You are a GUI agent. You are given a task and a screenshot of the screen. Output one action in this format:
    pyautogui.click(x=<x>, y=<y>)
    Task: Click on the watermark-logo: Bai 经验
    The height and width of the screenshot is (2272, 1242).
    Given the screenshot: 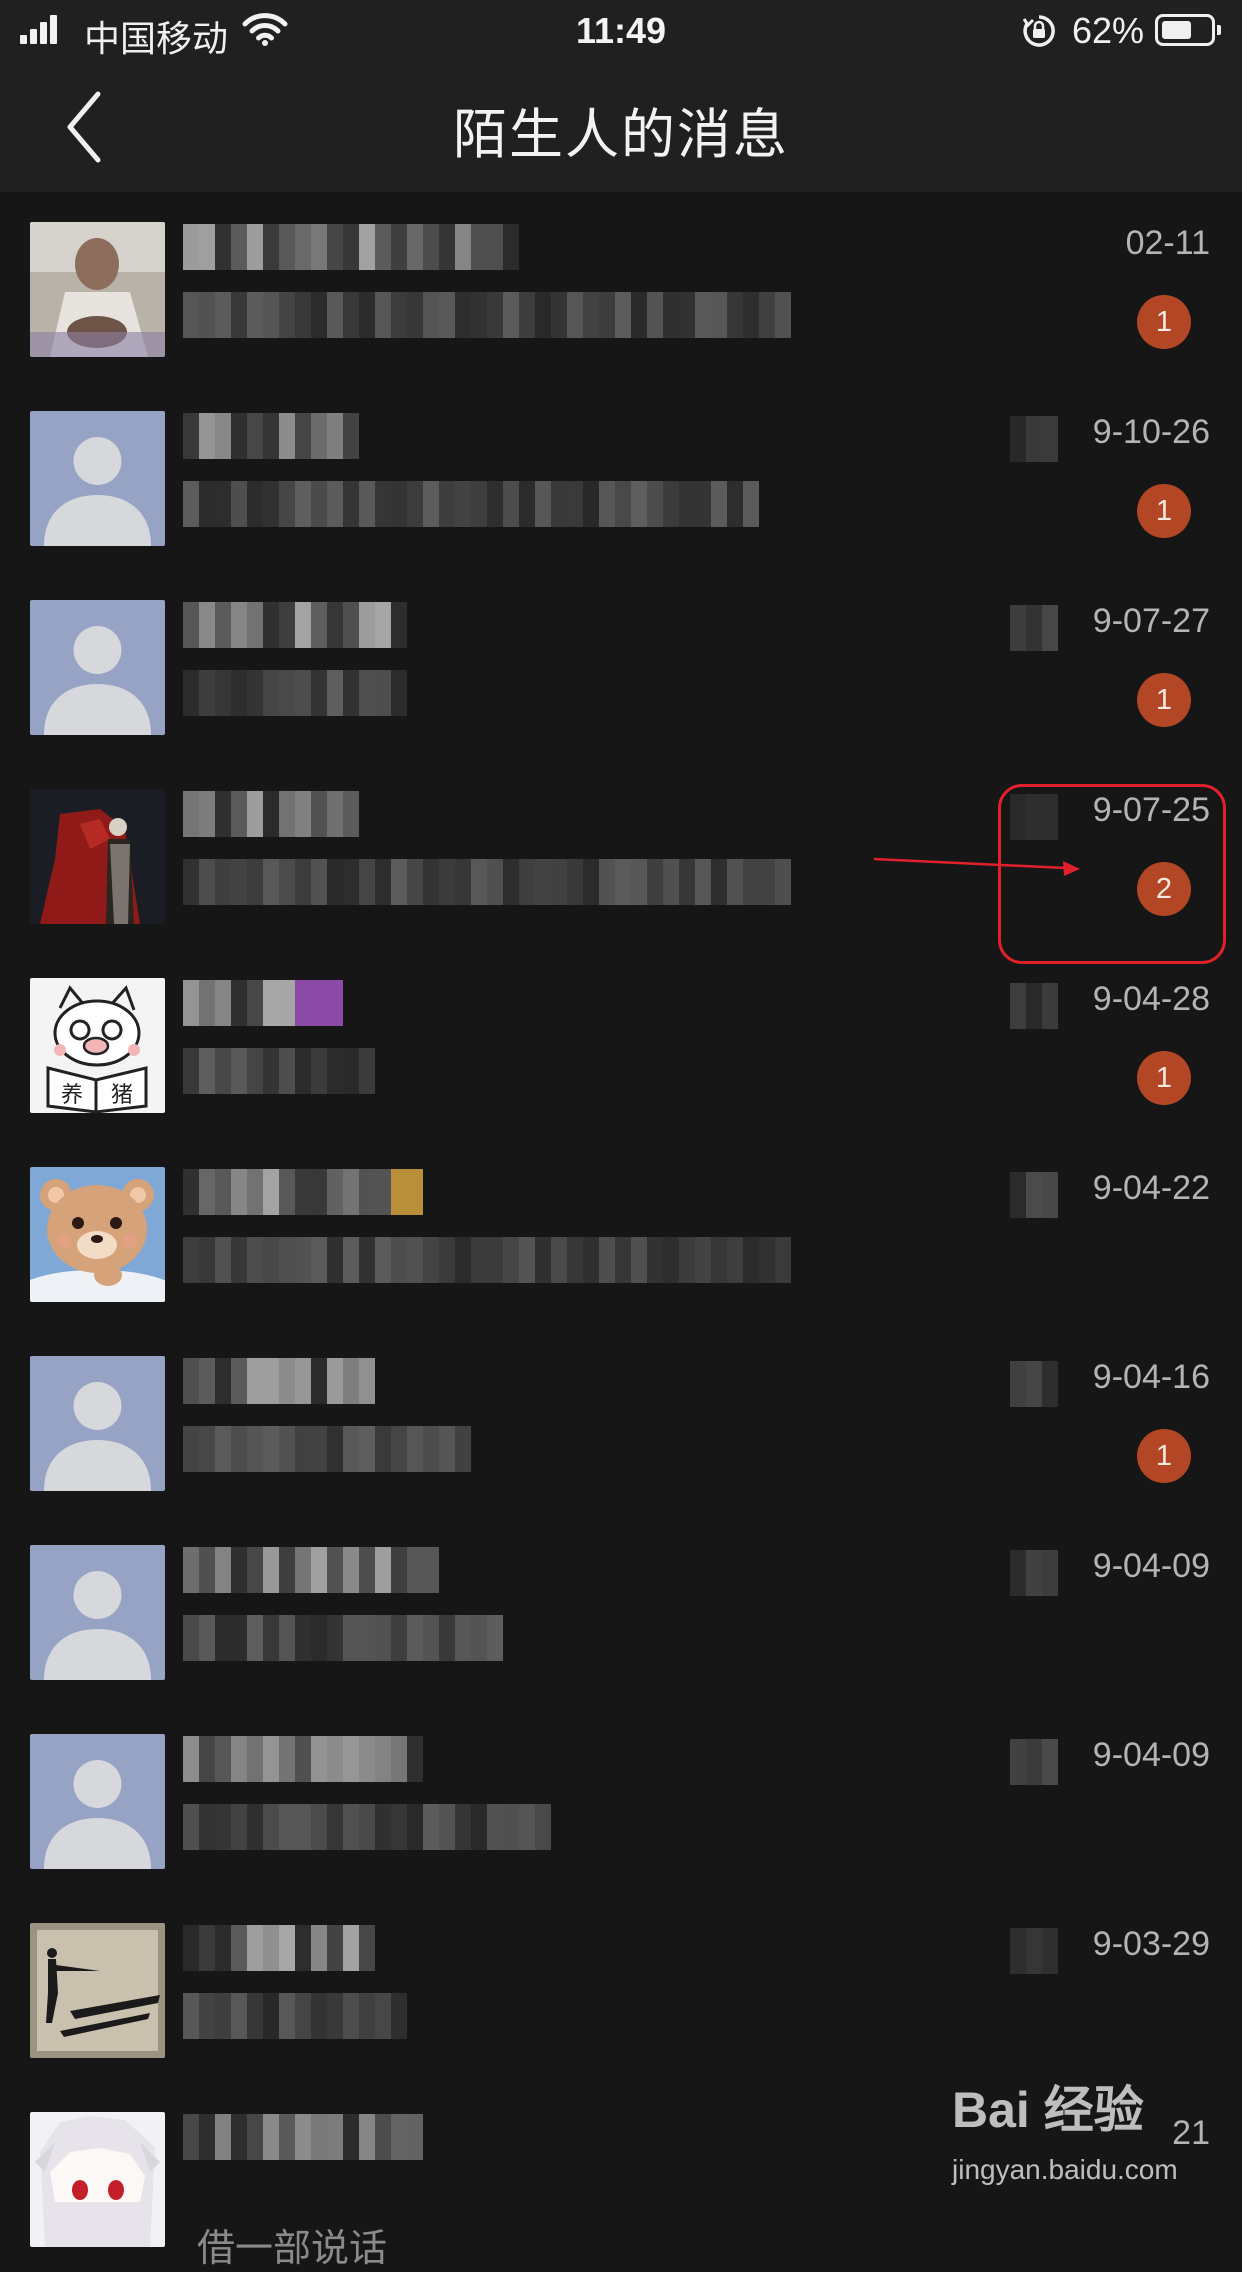 What is the action you would take?
    pyautogui.click(x=1048, y=2110)
    